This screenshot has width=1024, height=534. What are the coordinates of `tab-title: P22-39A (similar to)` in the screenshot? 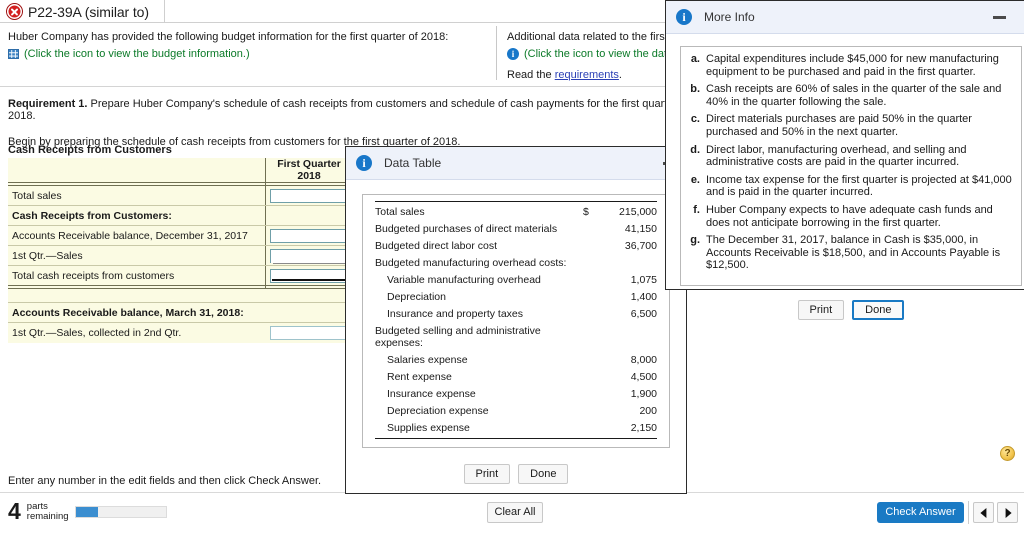 It's located at (88, 11).